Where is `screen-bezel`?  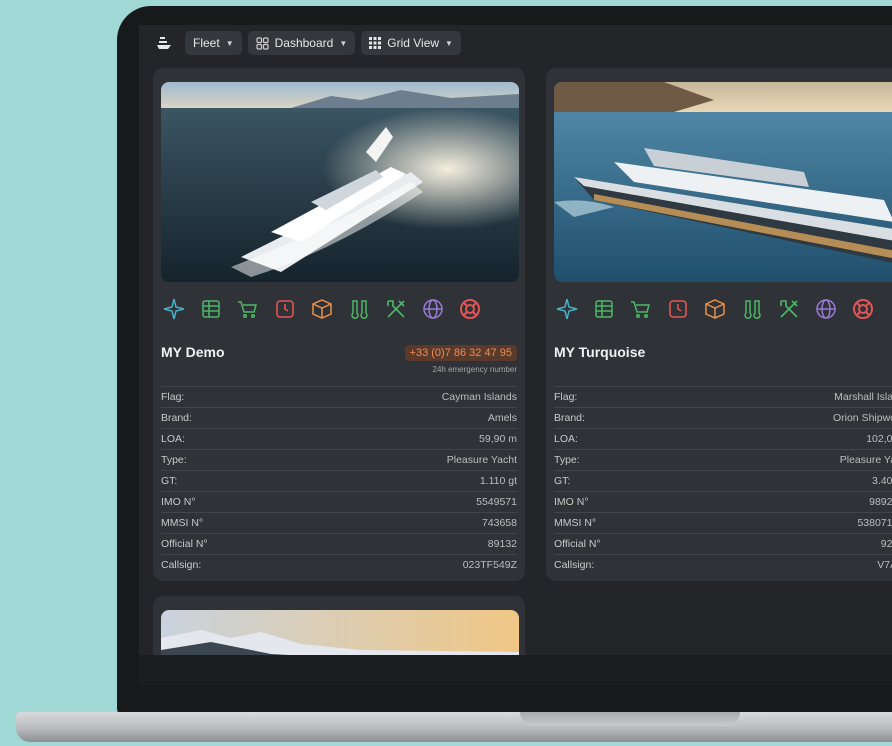 screen-bezel is located at coordinates (515, 670).